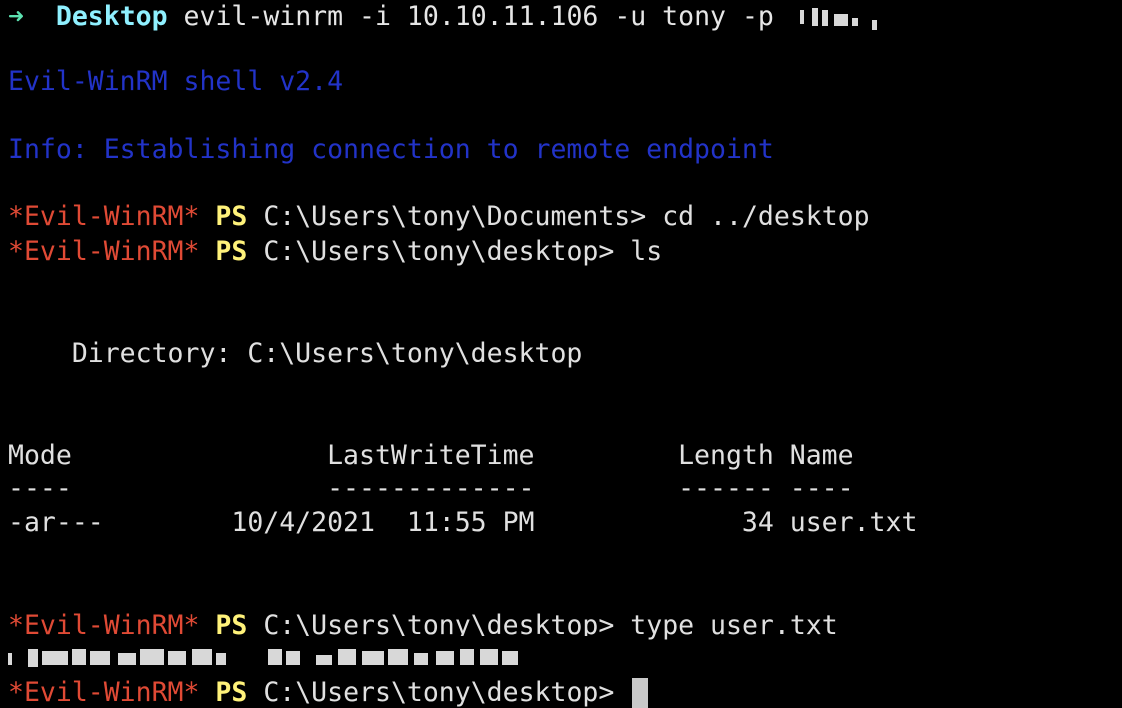 The image size is (1122, 708). Describe the element at coordinates (734, 625) in the screenshot. I see `ps-input: type user.txt` at that location.